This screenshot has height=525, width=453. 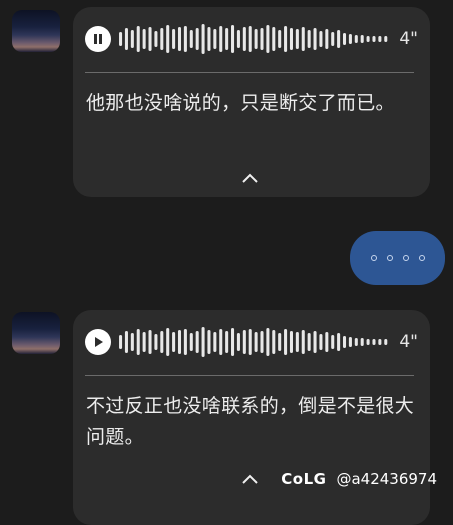 I want to click on play-button, so click(x=98, y=342).